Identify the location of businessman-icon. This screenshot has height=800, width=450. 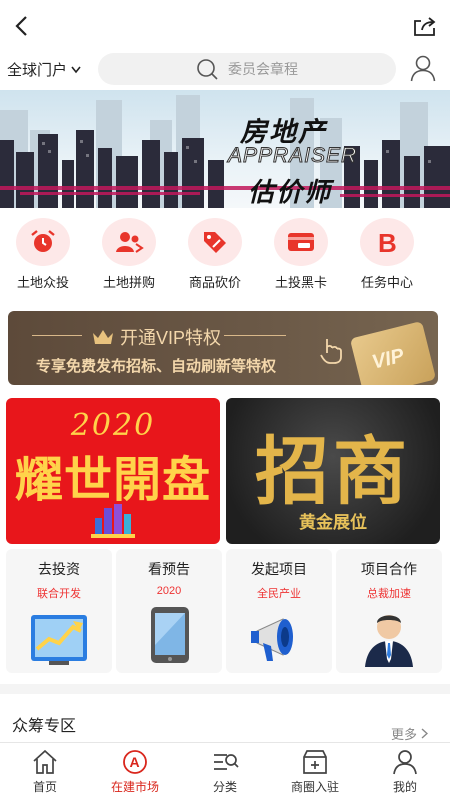
(389, 641).